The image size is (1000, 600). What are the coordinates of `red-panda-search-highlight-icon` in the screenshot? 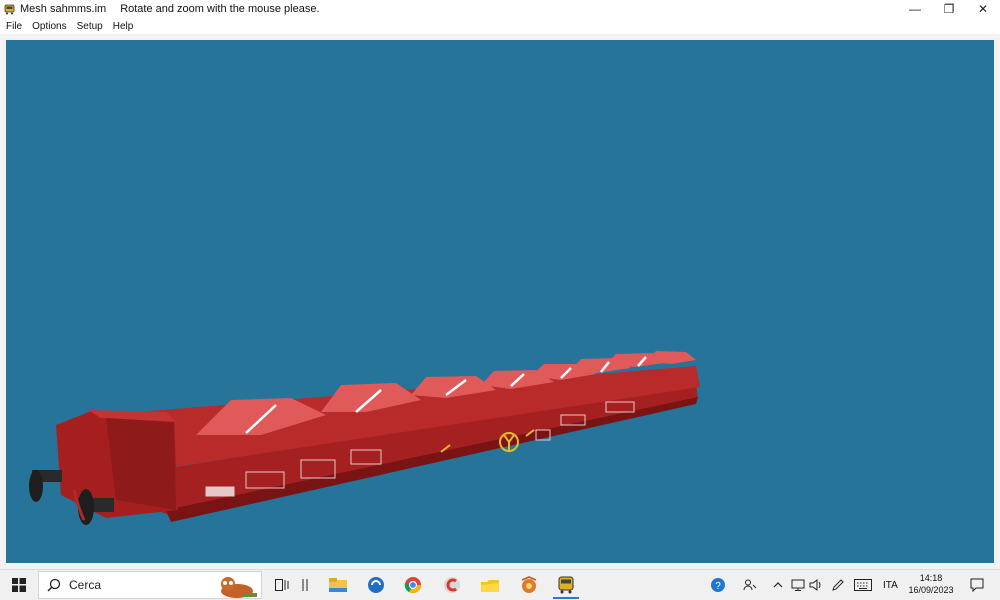 It's located at (239, 587).